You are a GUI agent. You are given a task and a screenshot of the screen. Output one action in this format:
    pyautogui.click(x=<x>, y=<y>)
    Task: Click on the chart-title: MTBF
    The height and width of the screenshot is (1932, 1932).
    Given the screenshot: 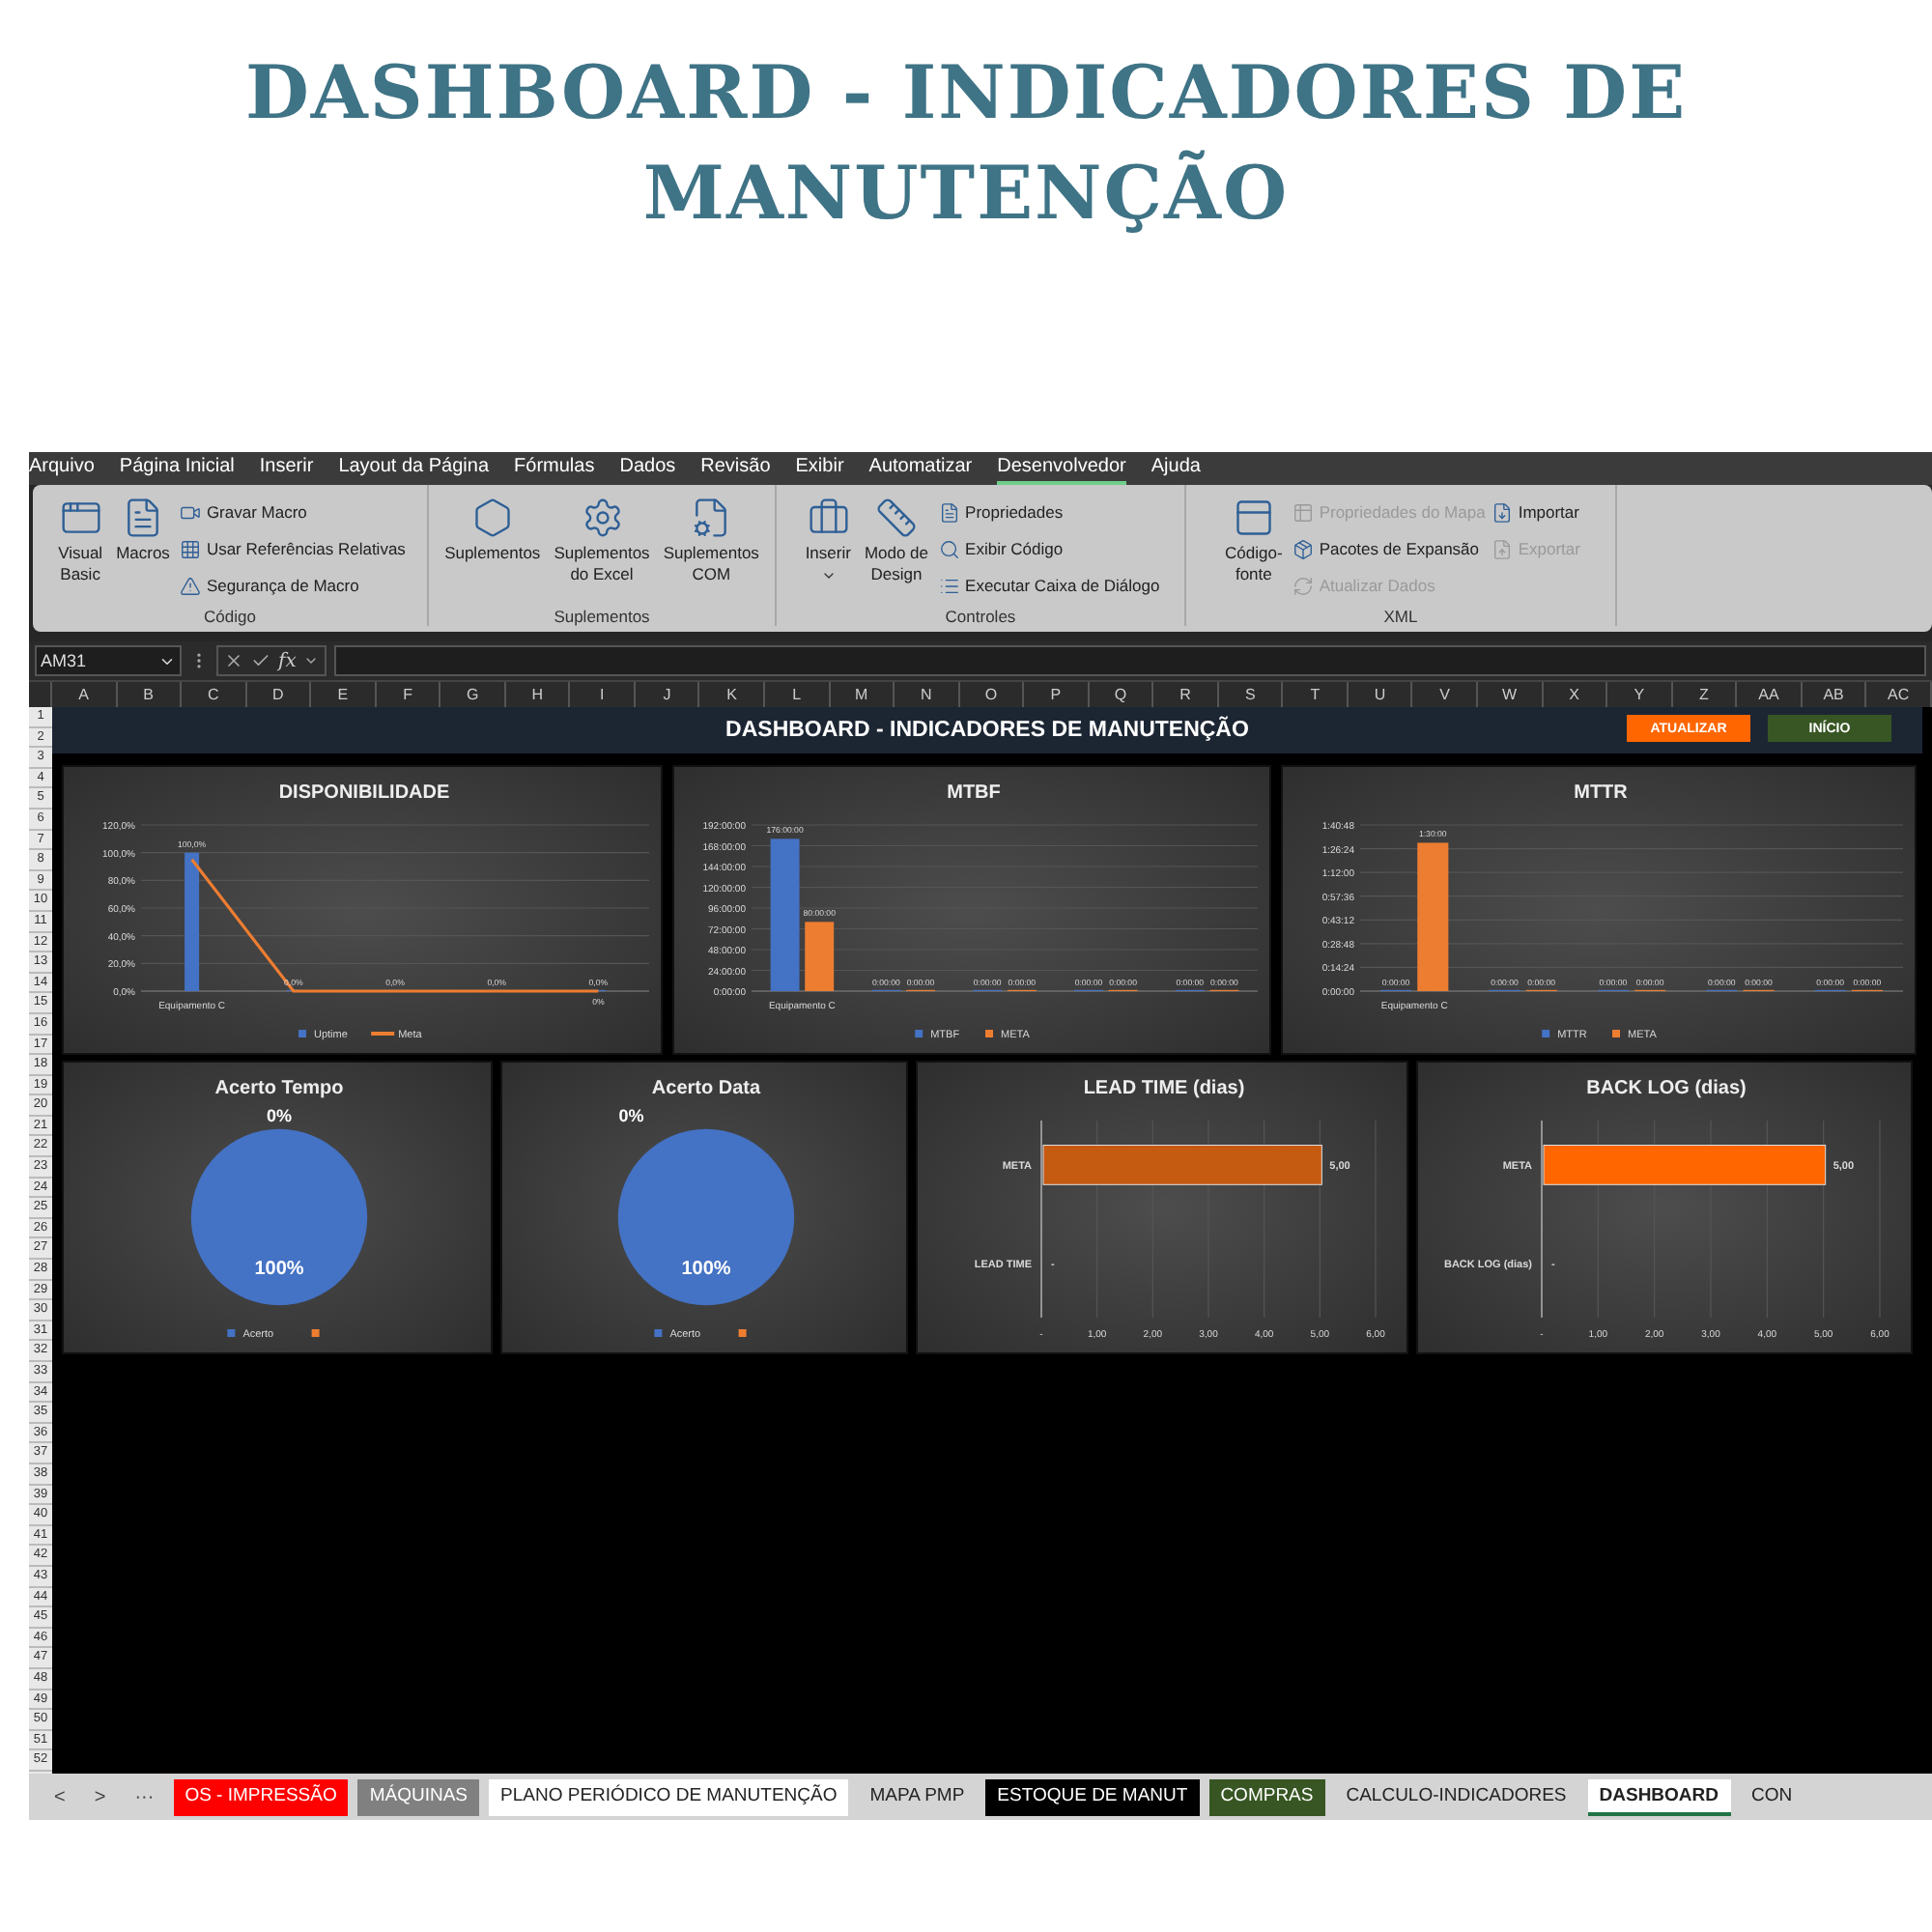 What is the action you would take?
    pyautogui.click(x=974, y=793)
    